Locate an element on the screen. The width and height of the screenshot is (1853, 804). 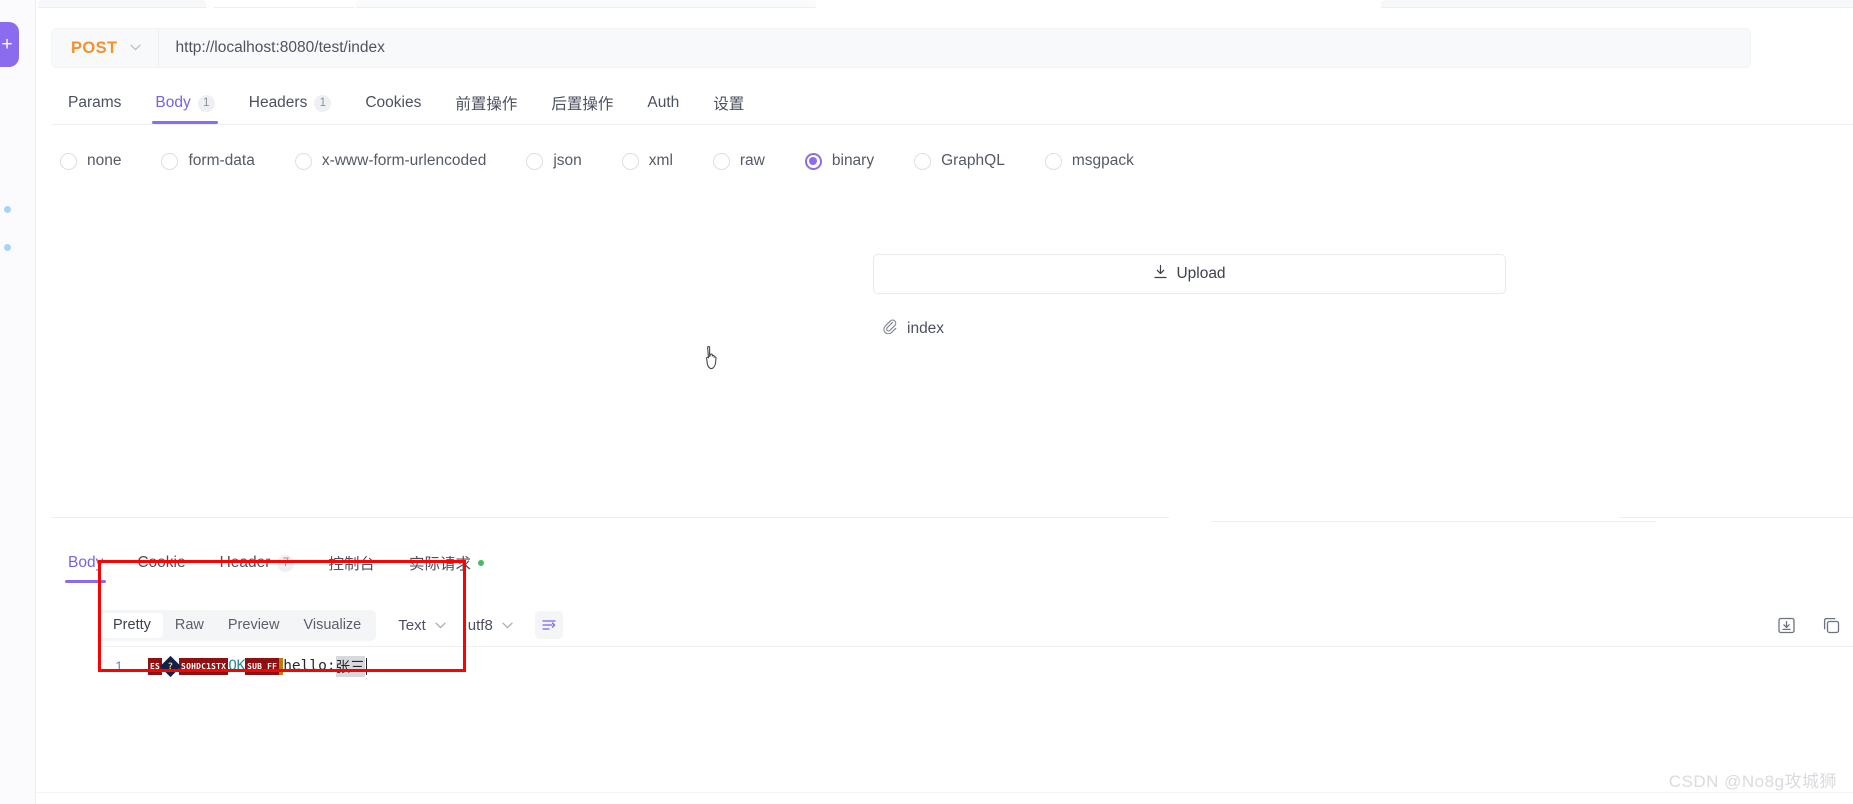
radio-form-data: form-data is located at coordinates (207, 161).